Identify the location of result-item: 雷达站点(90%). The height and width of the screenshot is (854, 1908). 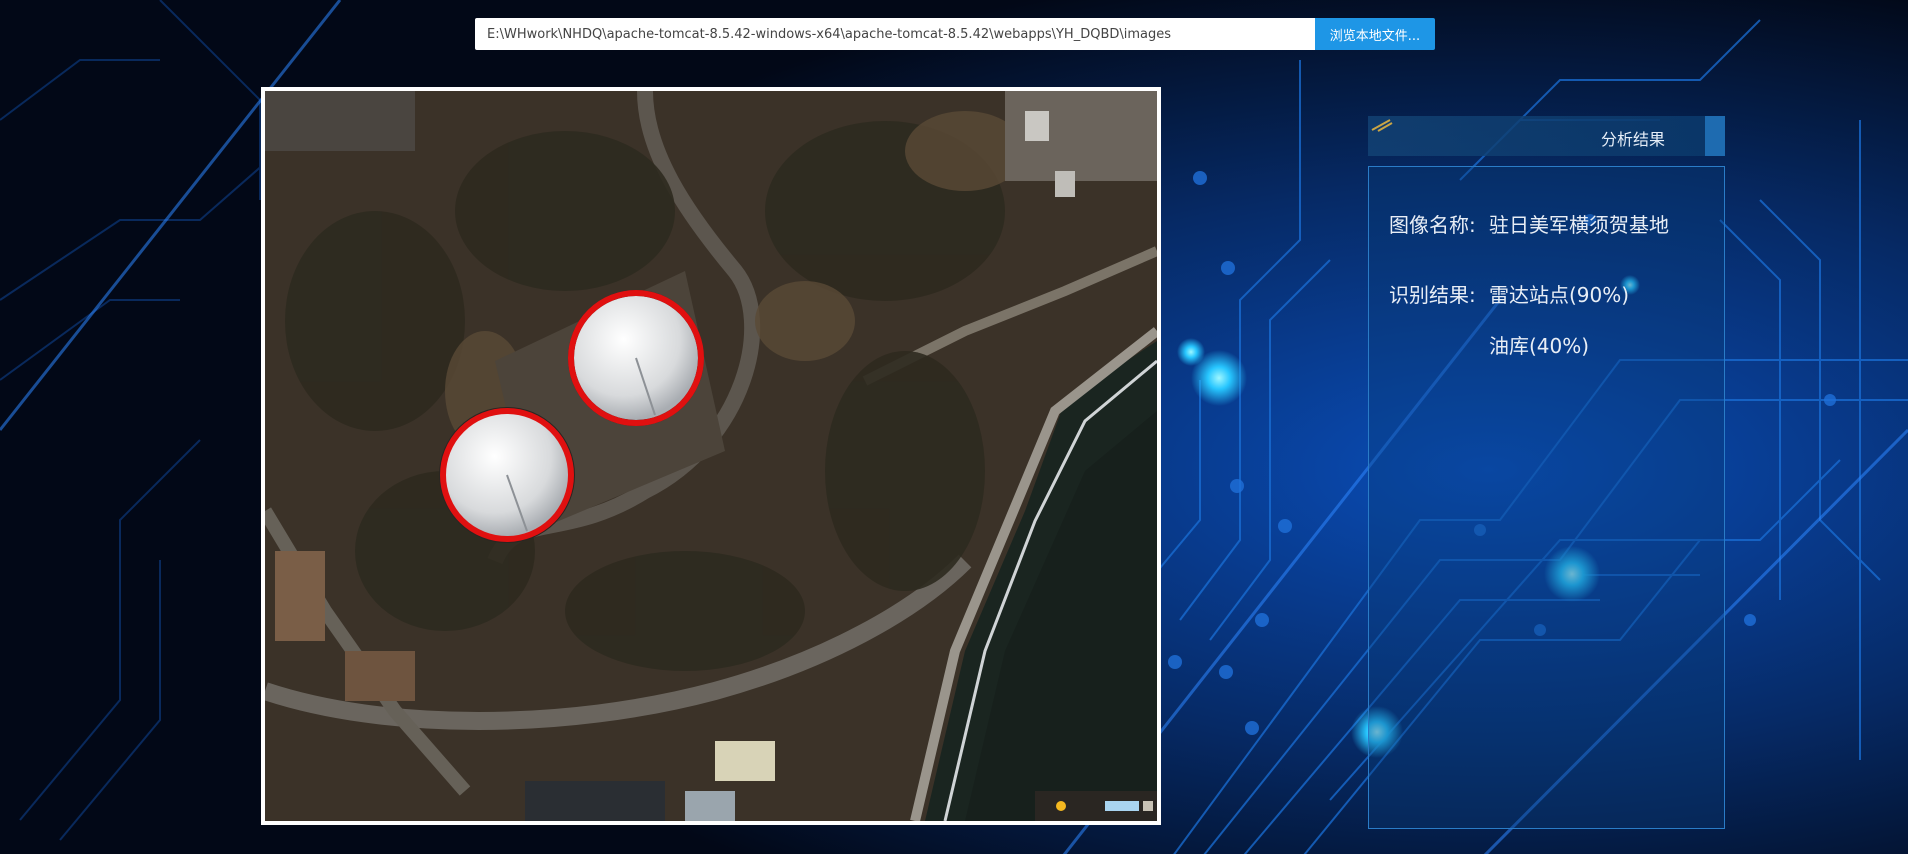
(1559, 295).